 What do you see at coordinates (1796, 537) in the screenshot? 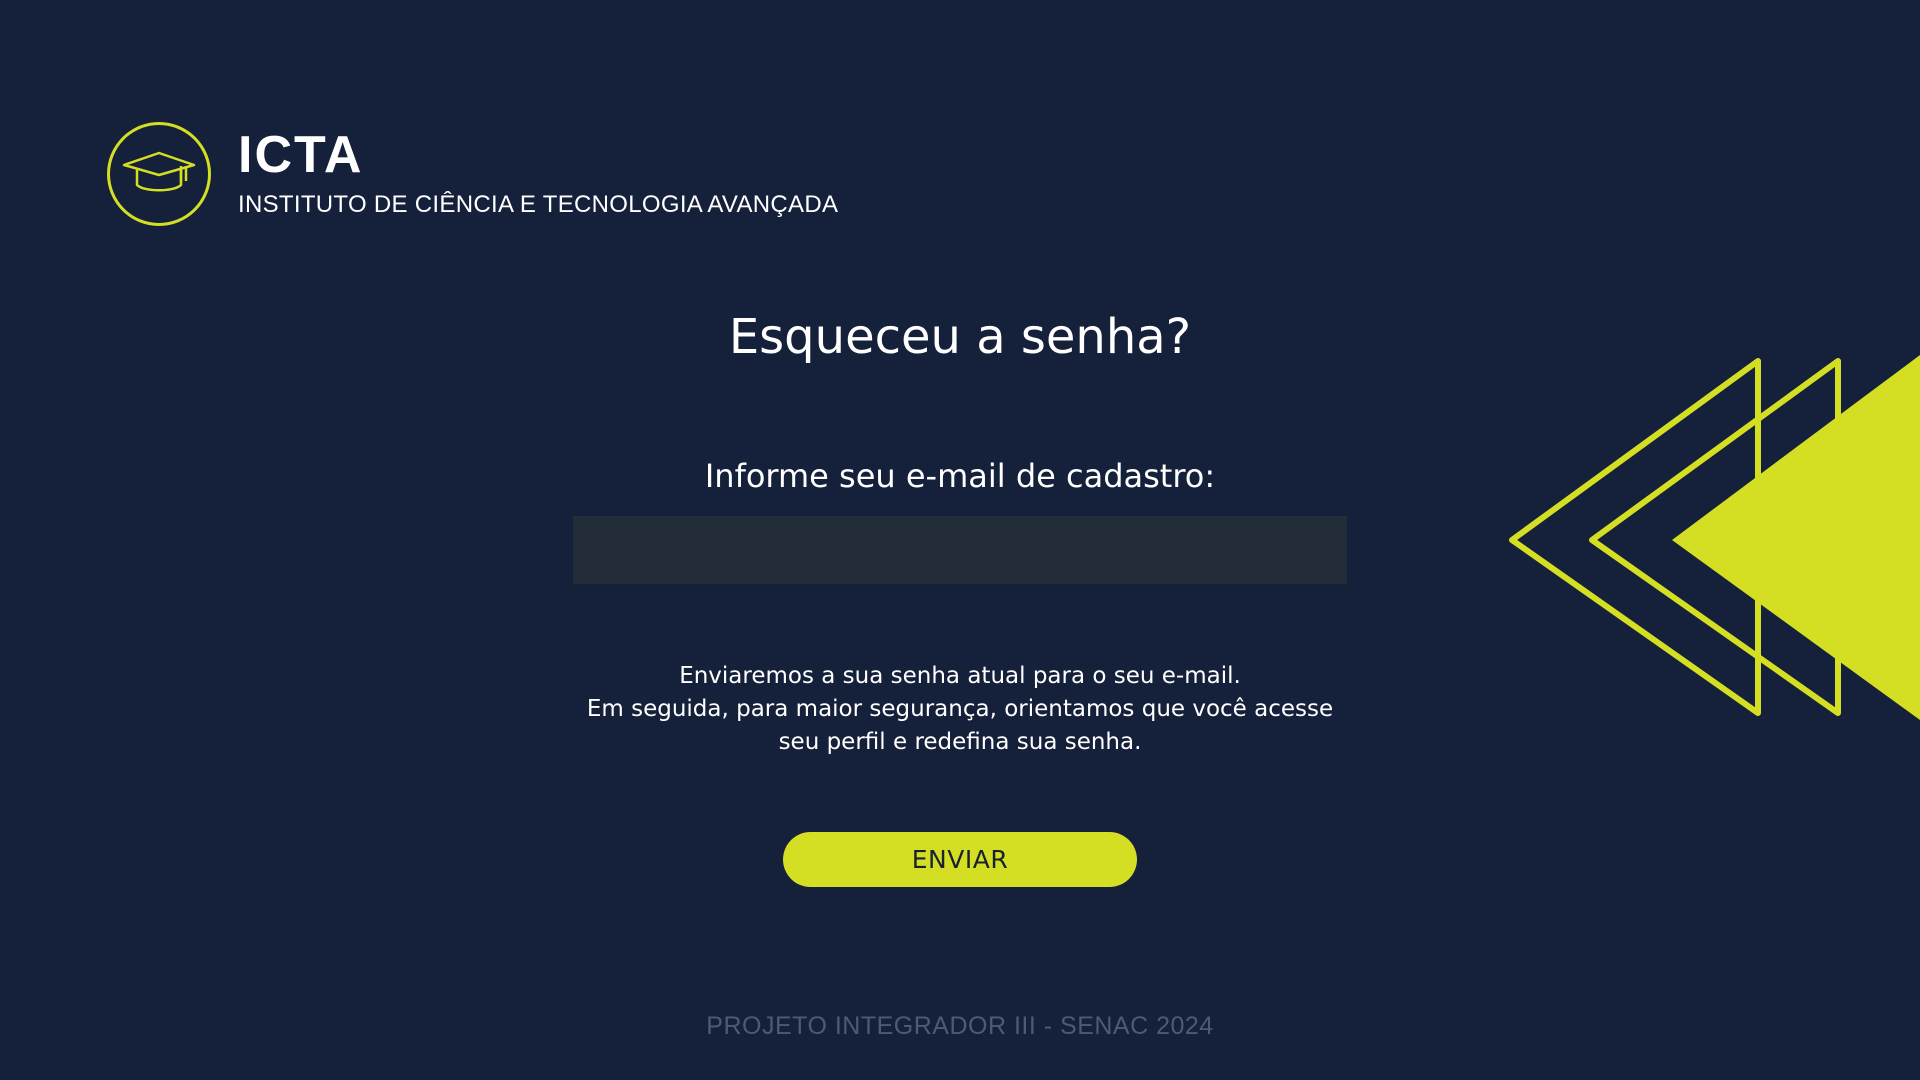
I see `solid-triangle` at bounding box center [1796, 537].